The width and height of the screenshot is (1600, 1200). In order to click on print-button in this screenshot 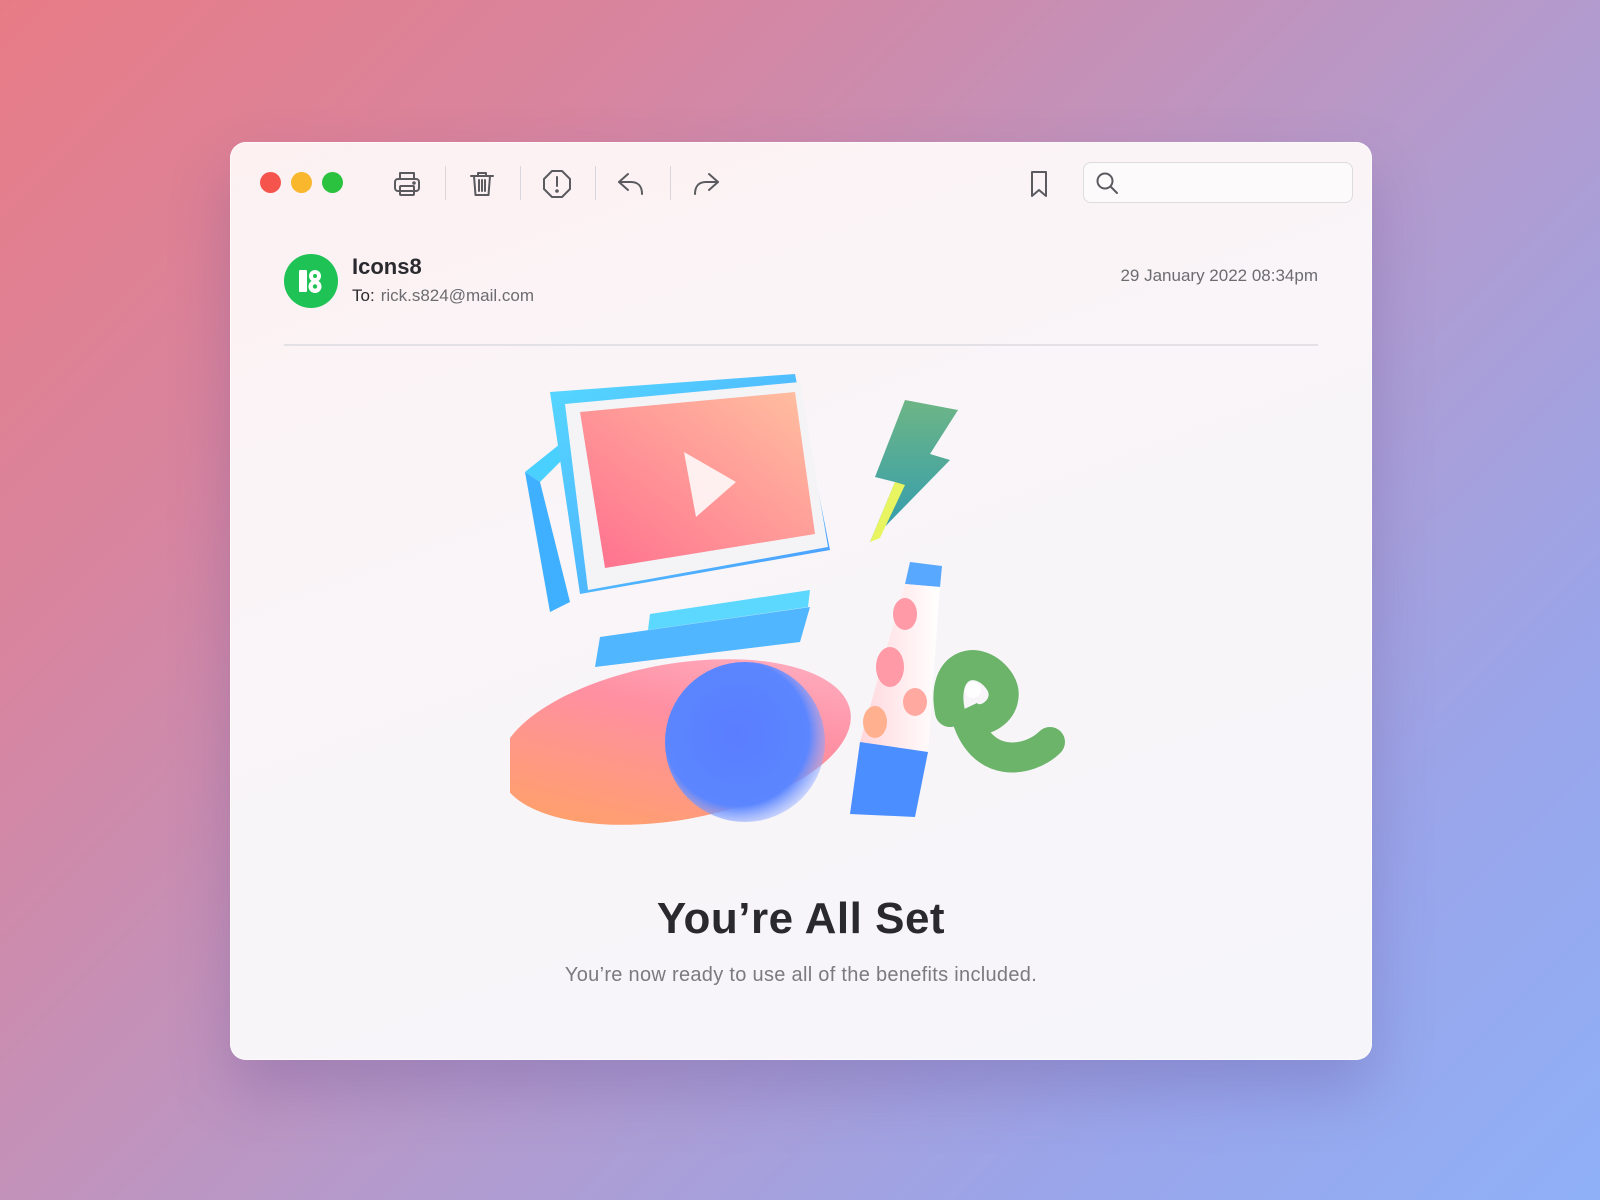, I will do `click(407, 184)`.